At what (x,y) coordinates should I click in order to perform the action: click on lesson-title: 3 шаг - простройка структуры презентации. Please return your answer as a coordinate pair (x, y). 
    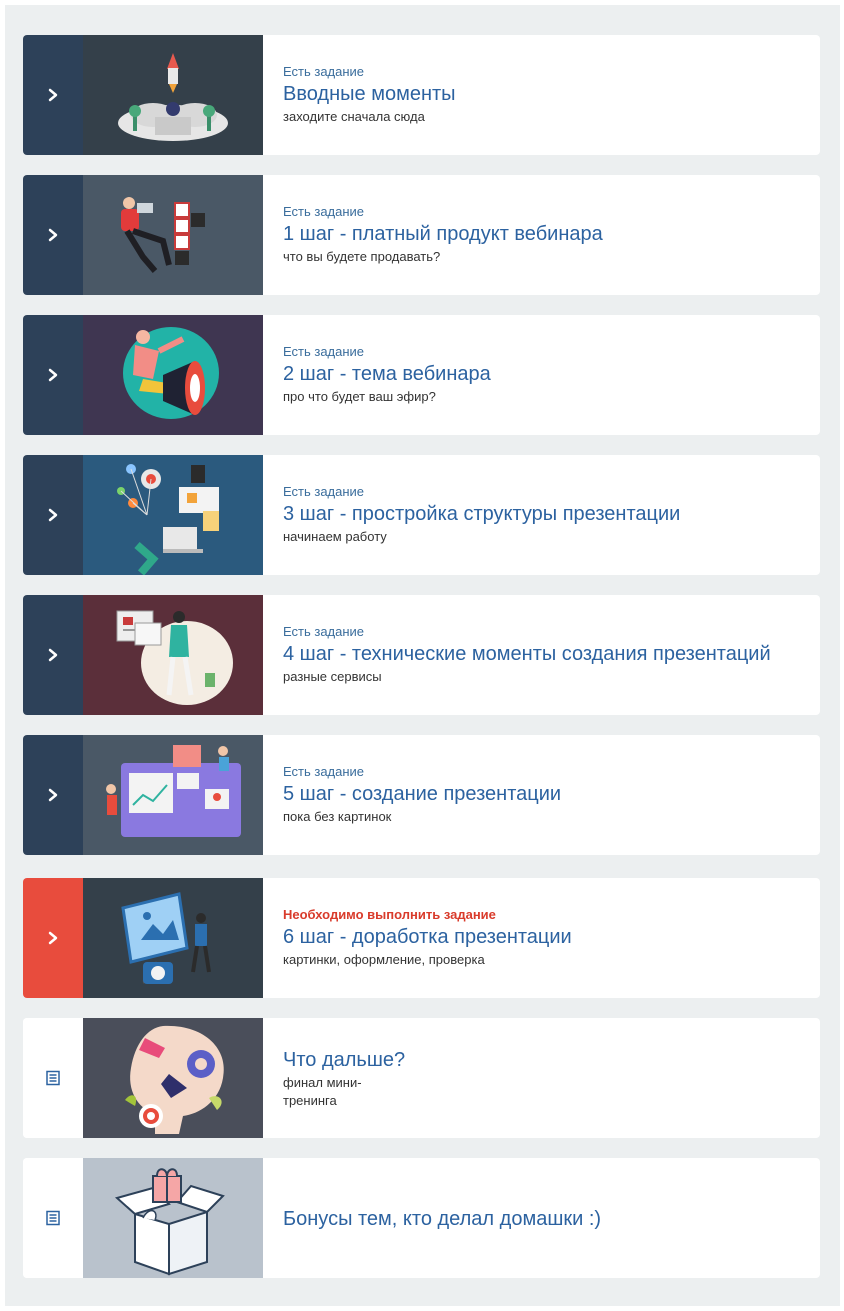
    Looking at the image, I should click on (541, 514).